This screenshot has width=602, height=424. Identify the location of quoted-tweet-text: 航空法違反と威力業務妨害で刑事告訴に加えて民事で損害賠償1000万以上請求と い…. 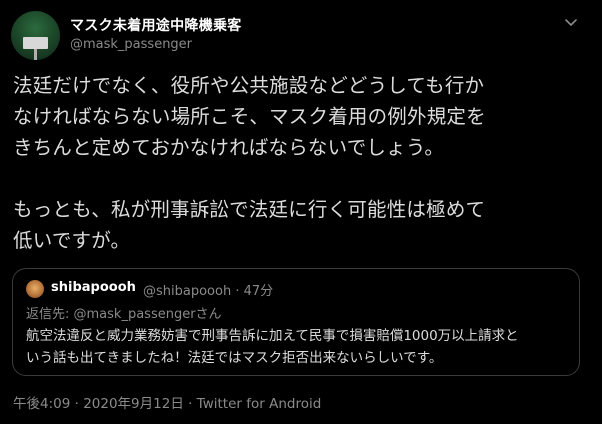
(298, 347).